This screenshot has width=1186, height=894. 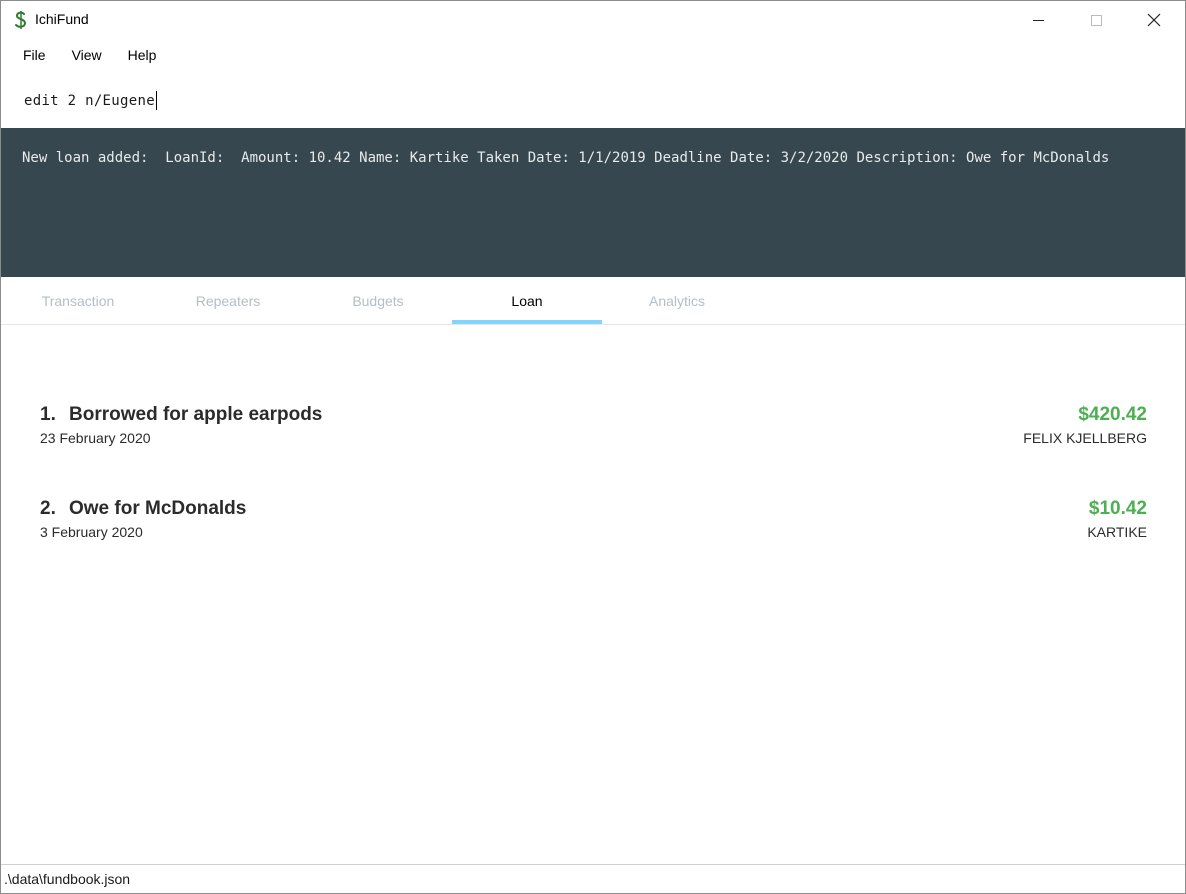 I want to click on tab-budgets: Budgets, so click(x=378, y=300).